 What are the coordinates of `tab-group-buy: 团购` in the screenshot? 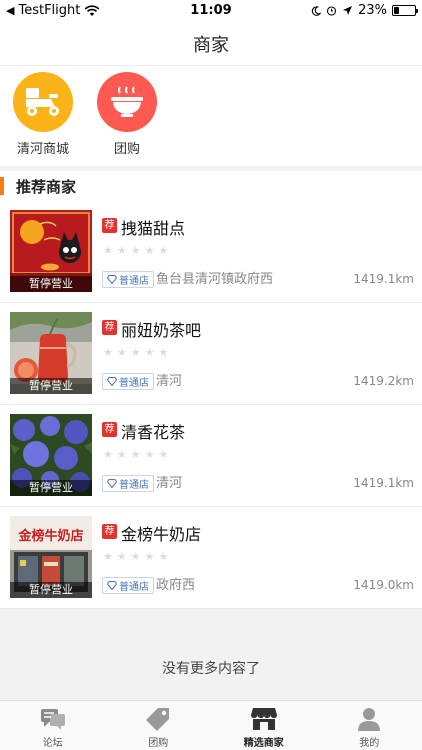 It's located at (159, 725).